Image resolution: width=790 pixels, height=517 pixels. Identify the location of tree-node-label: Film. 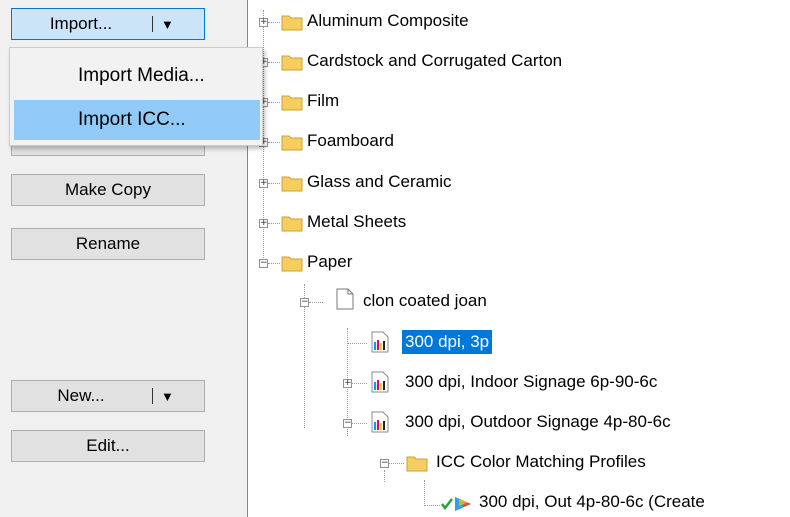
(323, 101).